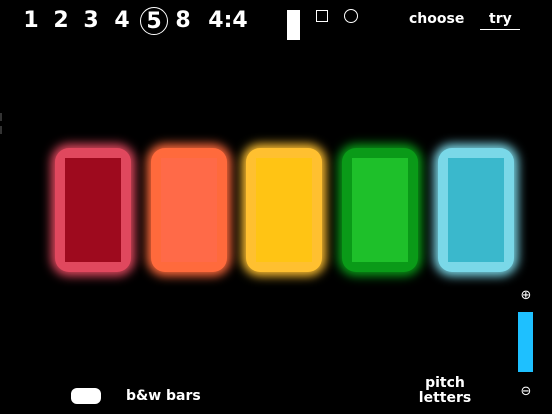 Image resolution: width=552 pixels, height=414 pixels. I want to click on pitch-label-line2: letters, so click(445, 398).